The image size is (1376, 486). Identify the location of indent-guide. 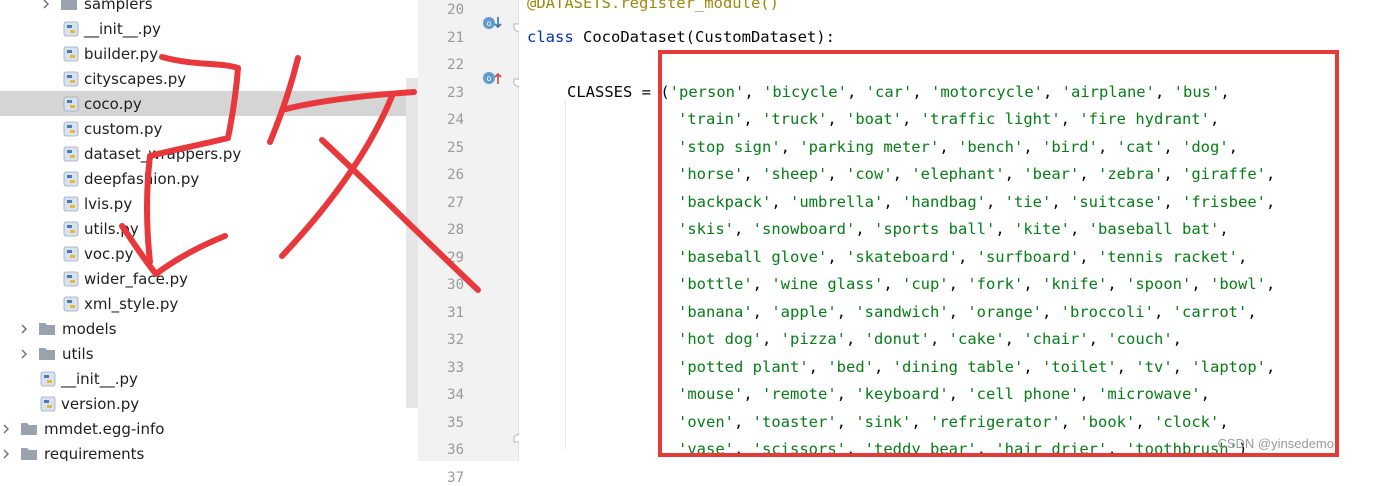
(565, 275).